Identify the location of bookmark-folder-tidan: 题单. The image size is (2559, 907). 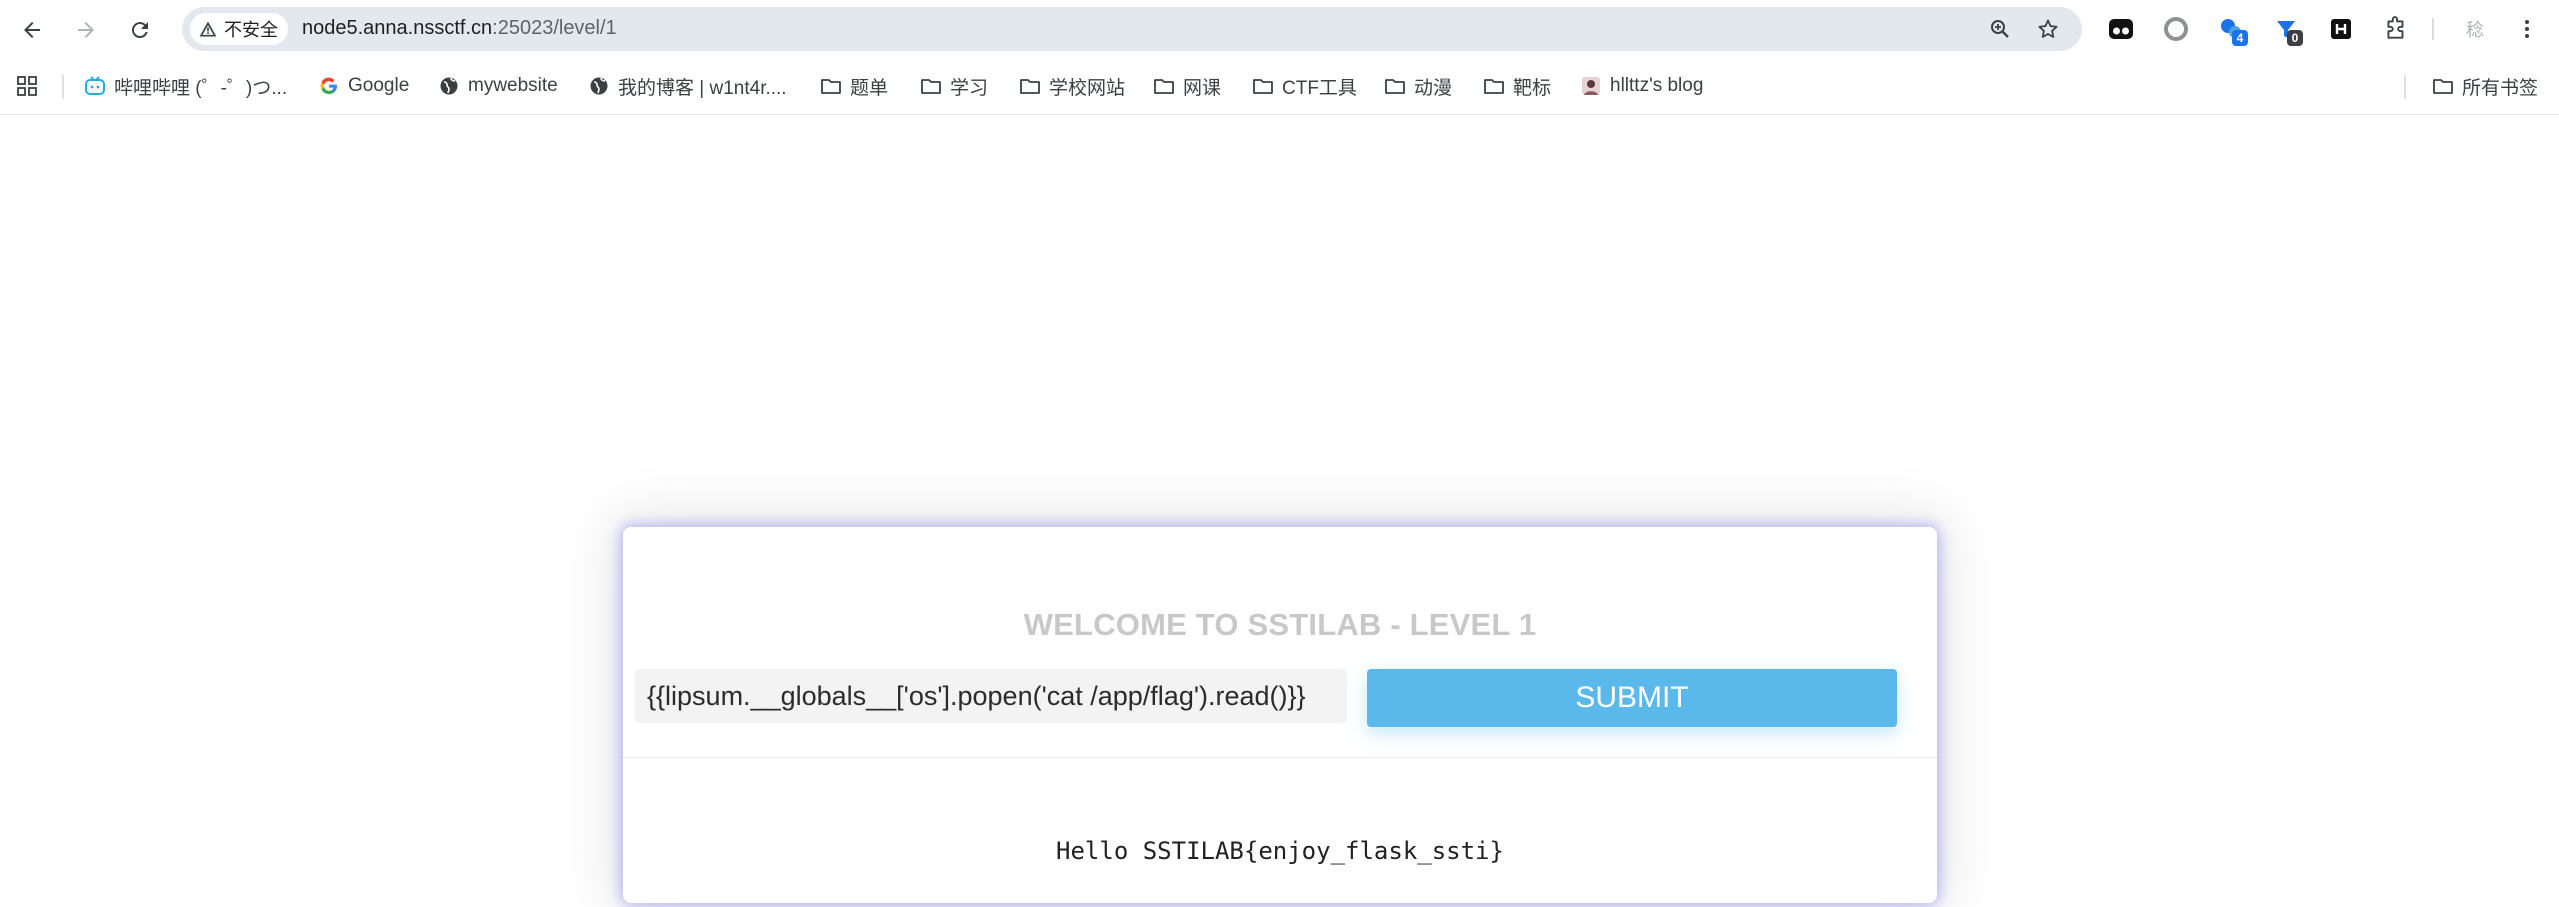
(854, 86).